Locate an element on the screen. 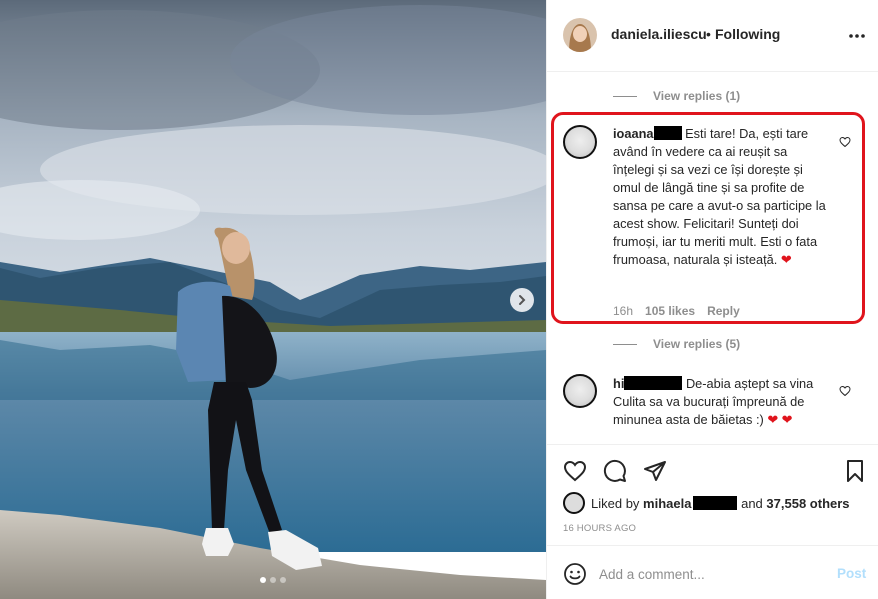  bookmark-icon is located at coordinates (855, 471).